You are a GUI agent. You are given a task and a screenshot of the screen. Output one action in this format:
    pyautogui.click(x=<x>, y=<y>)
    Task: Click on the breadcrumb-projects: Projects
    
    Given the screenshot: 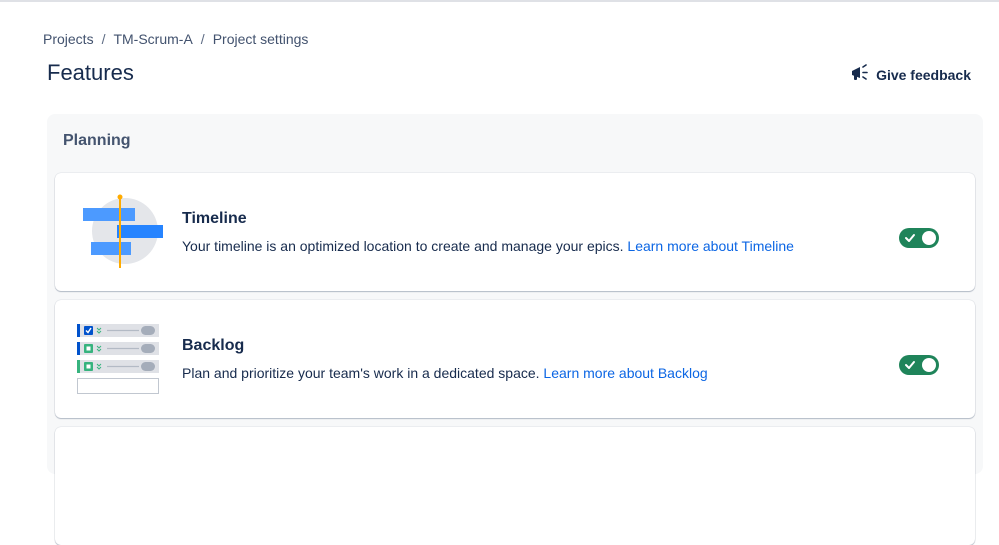 What is the action you would take?
    pyautogui.click(x=68, y=39)
    